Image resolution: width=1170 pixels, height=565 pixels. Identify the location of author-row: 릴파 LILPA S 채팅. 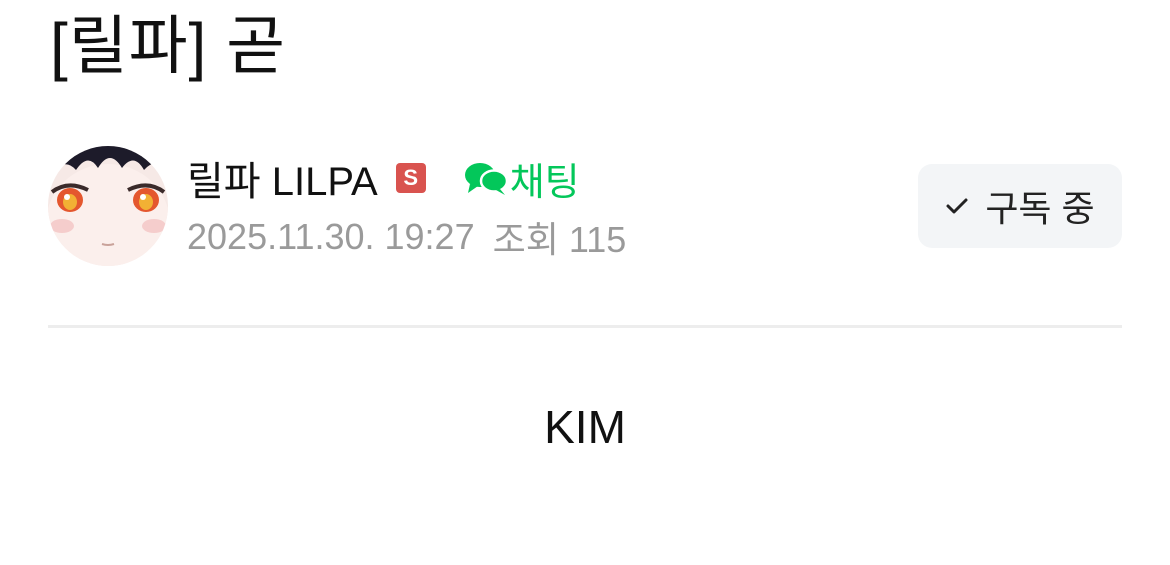
(383, 178).